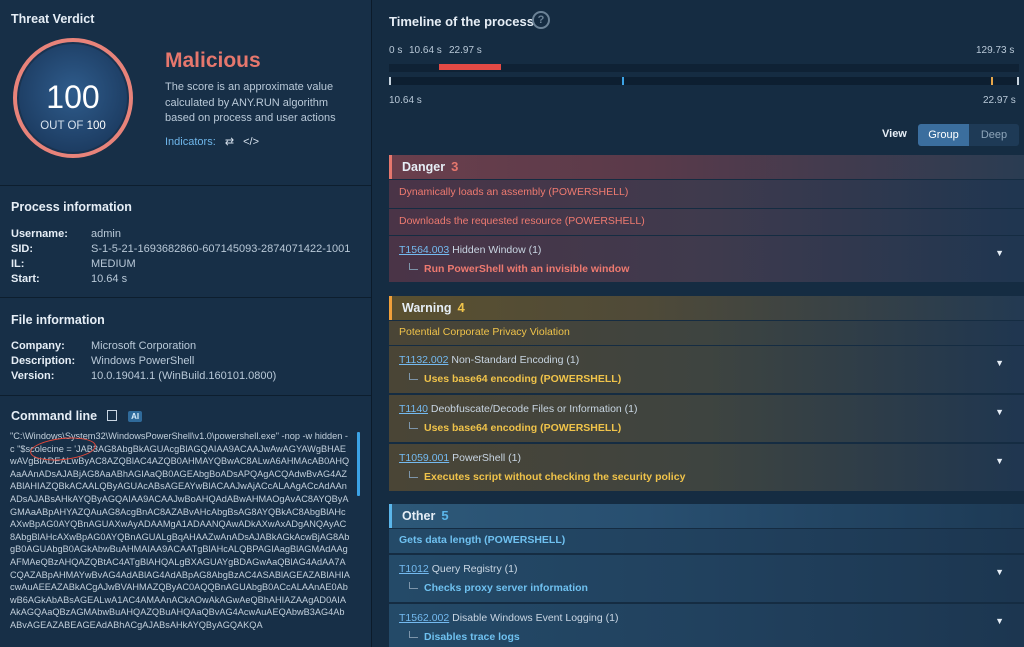  I want to click on timeline-label-end: 129.73 s, so click(995, 50).